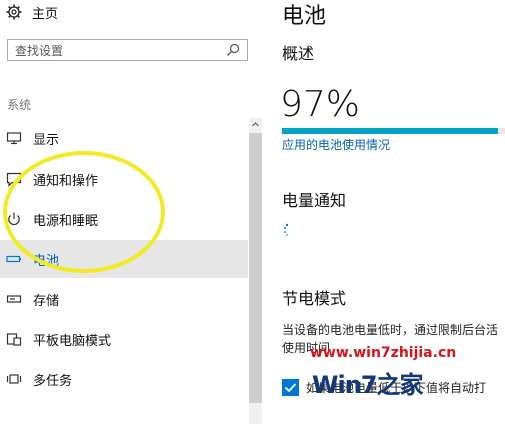  I want to click on overview-heading: 概述, so click(298, 53).